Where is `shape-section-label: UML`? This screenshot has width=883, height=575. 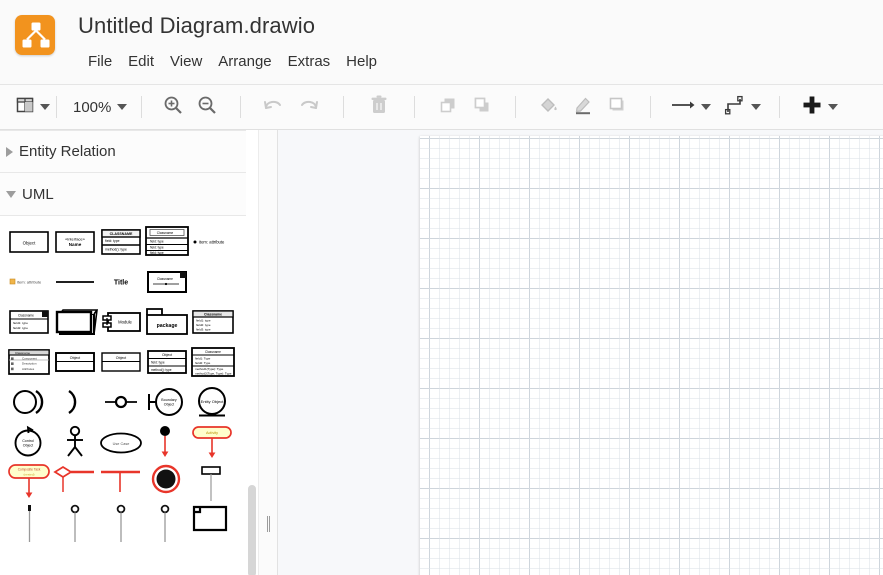
shape-section-label: UML is located at coordinates (38, 194).